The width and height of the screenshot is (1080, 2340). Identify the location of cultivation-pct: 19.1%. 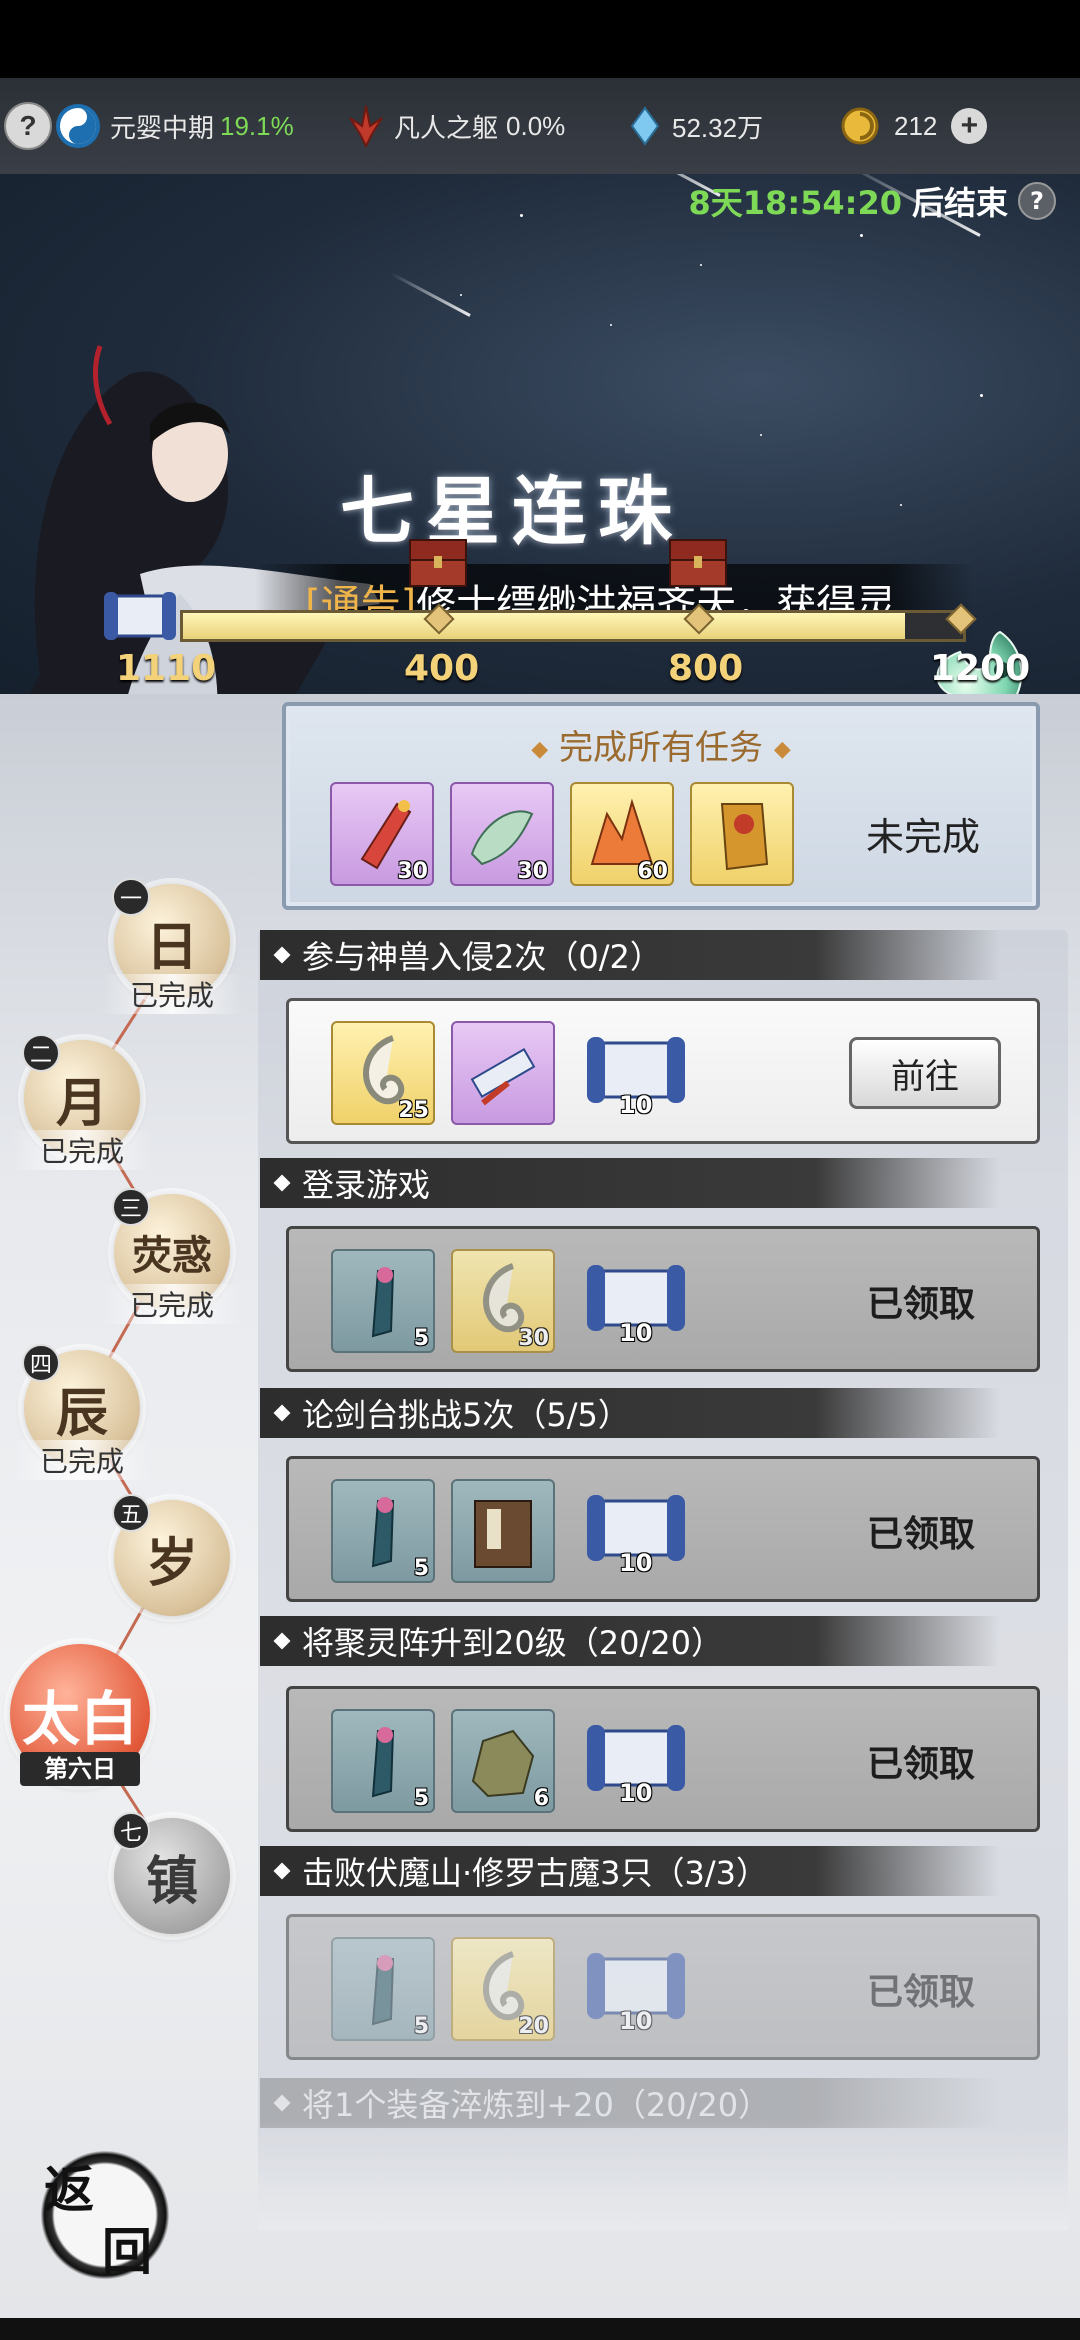
(257, 125).